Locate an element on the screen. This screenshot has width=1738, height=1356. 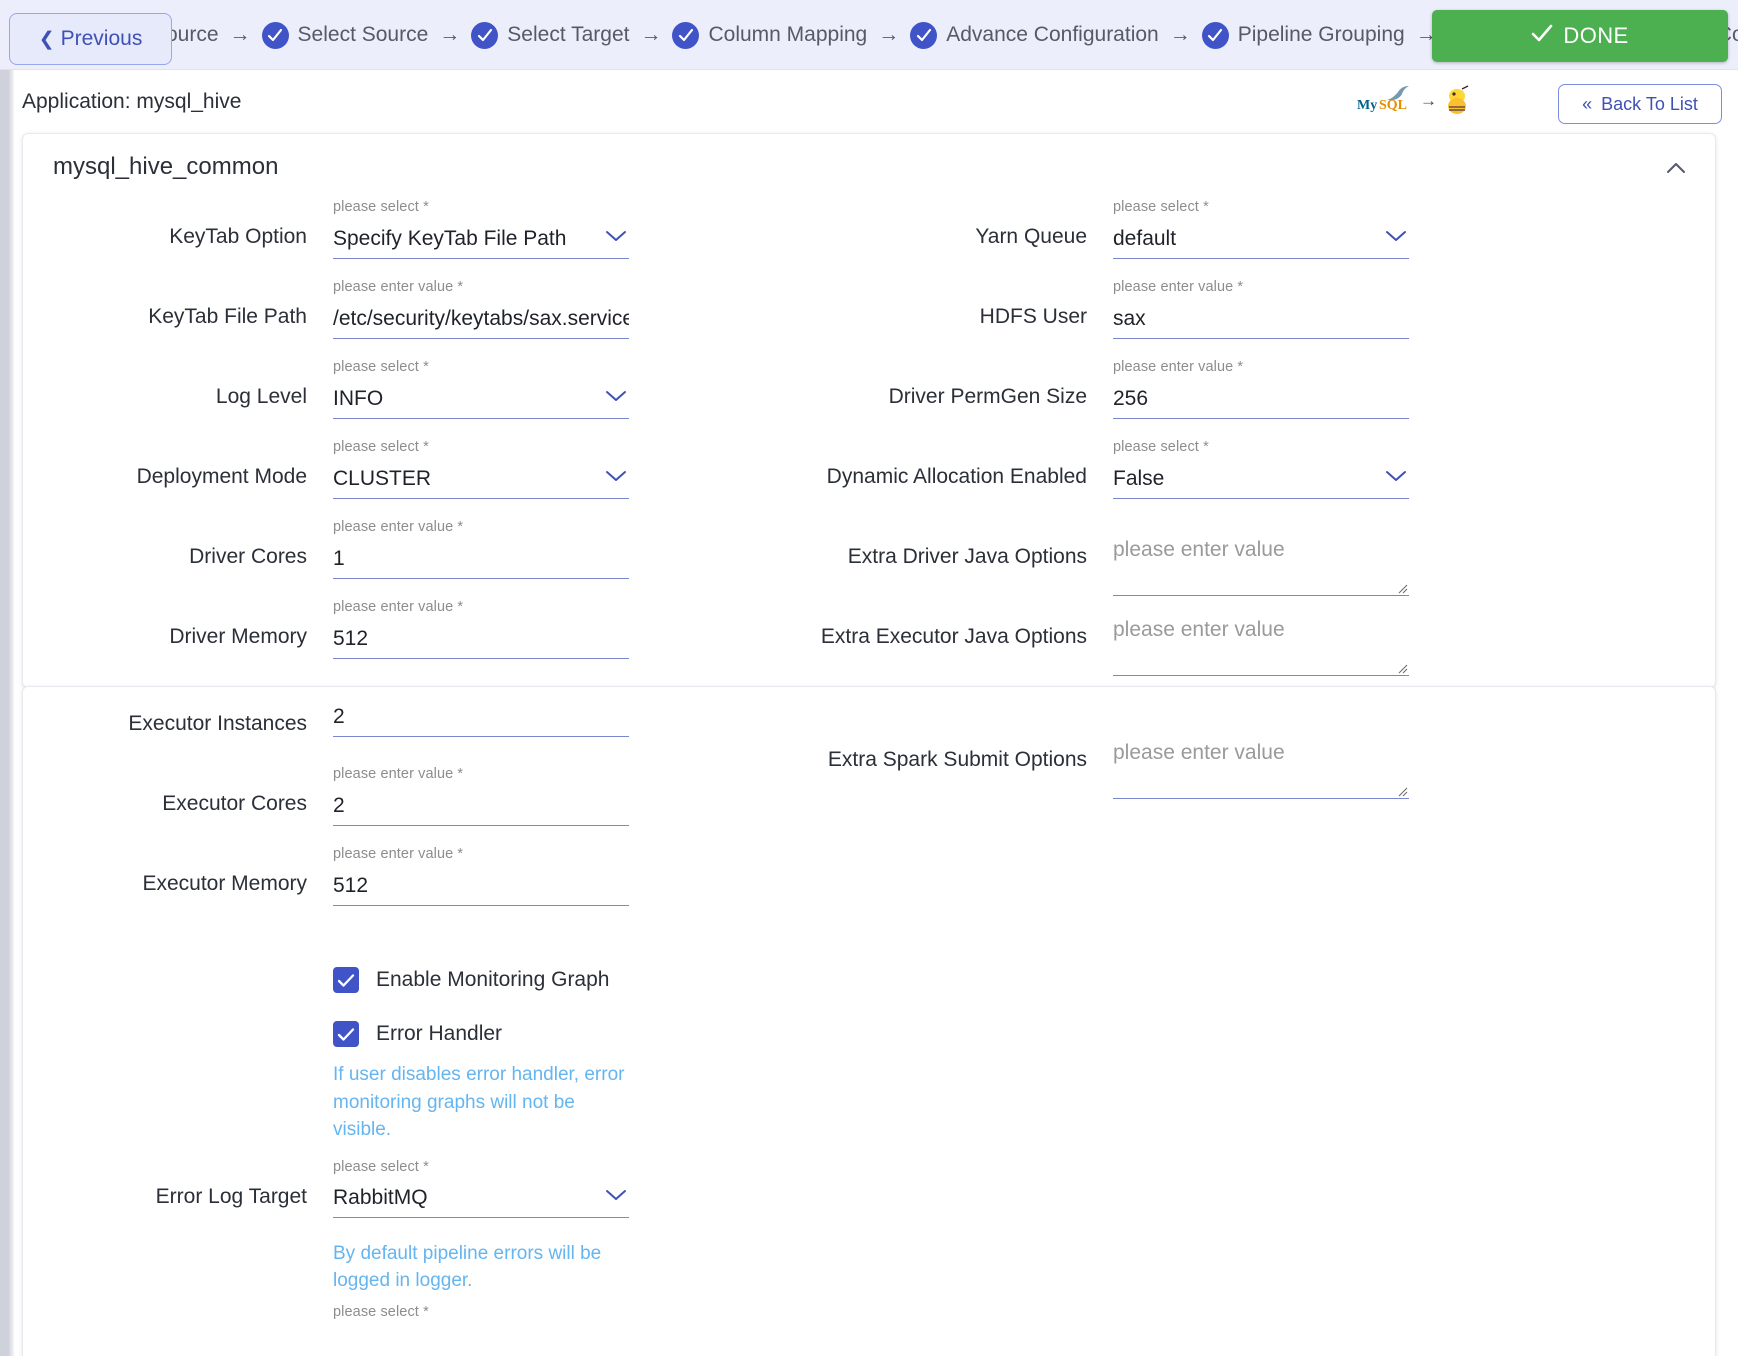
trailing-hint-row: please select * is located at coordinates (413, 1311).